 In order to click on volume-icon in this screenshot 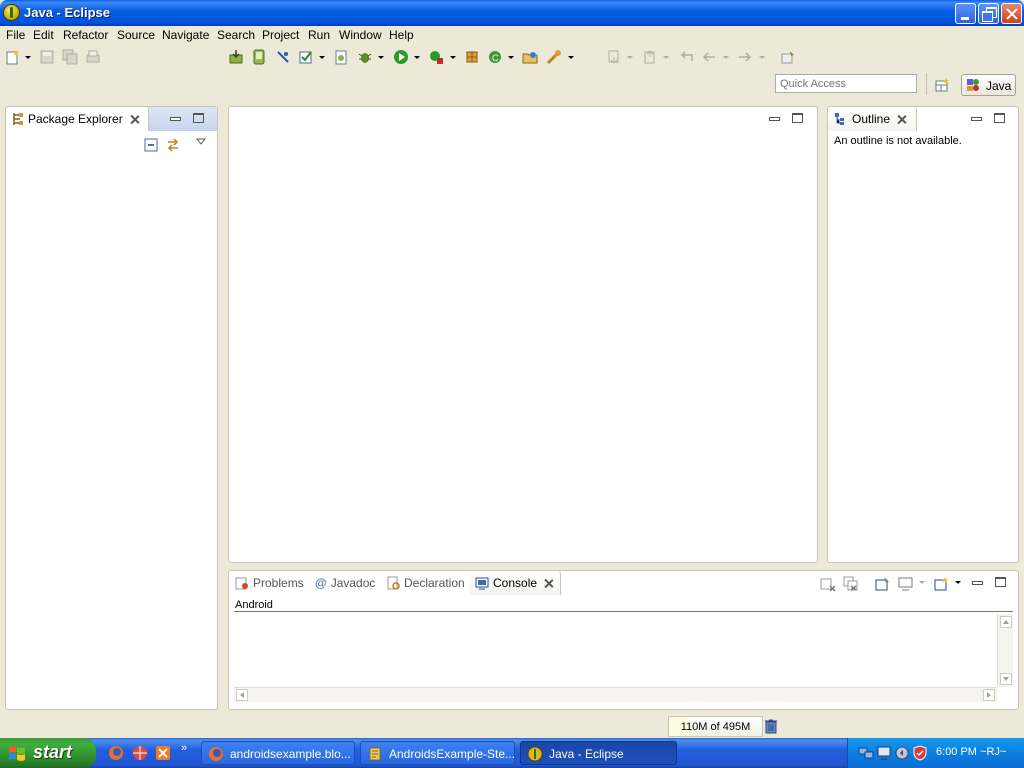, I will do `click(902, 753)`.